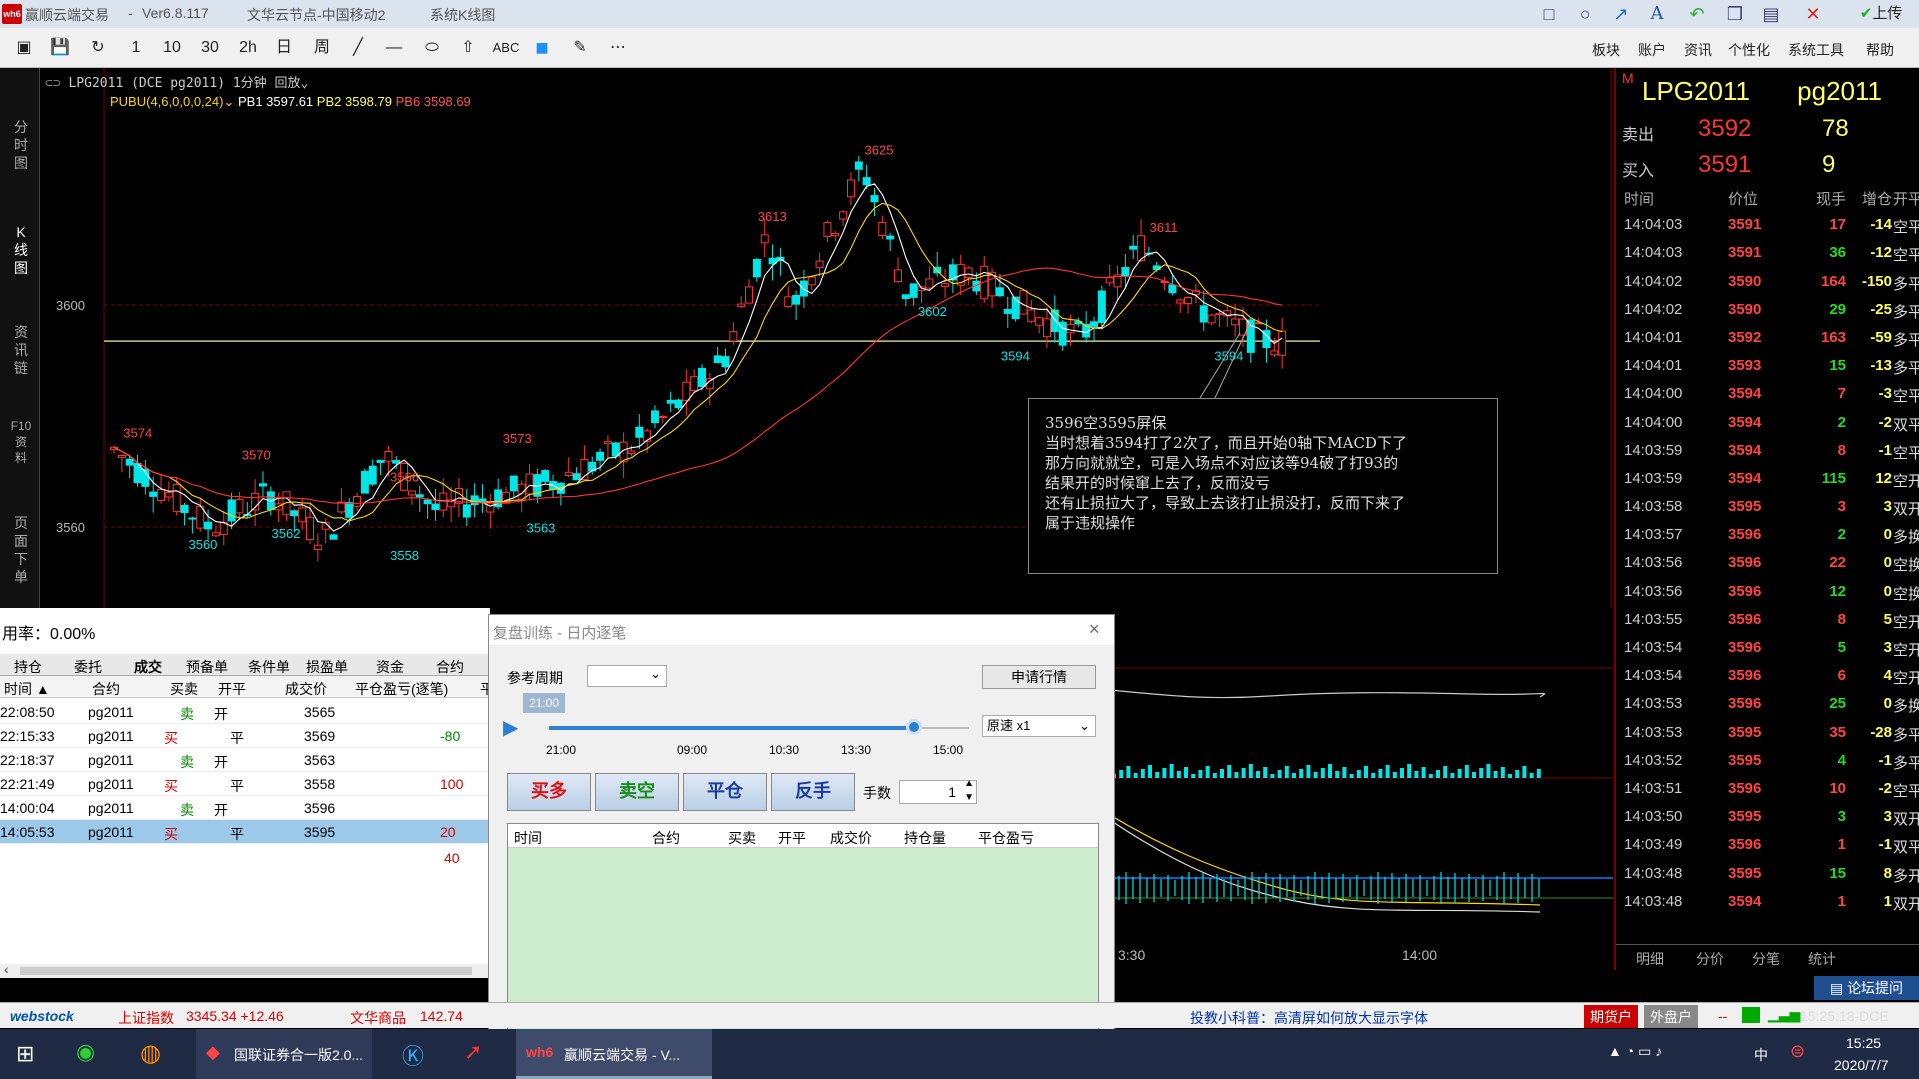  What do you see at coordinates (24, 48) in the screenshot?
I see `order-panel-icon: ▣` at bounding box center [24, 48].